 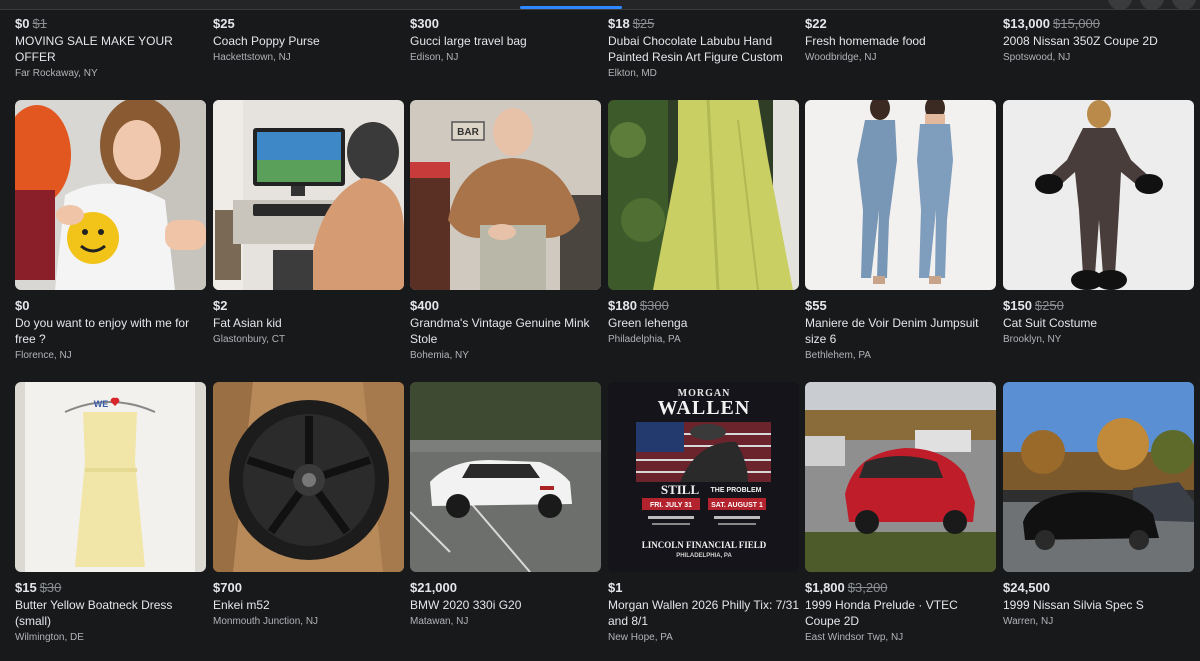 I want to click on listing-price: $1, so click(x=615, y=587).